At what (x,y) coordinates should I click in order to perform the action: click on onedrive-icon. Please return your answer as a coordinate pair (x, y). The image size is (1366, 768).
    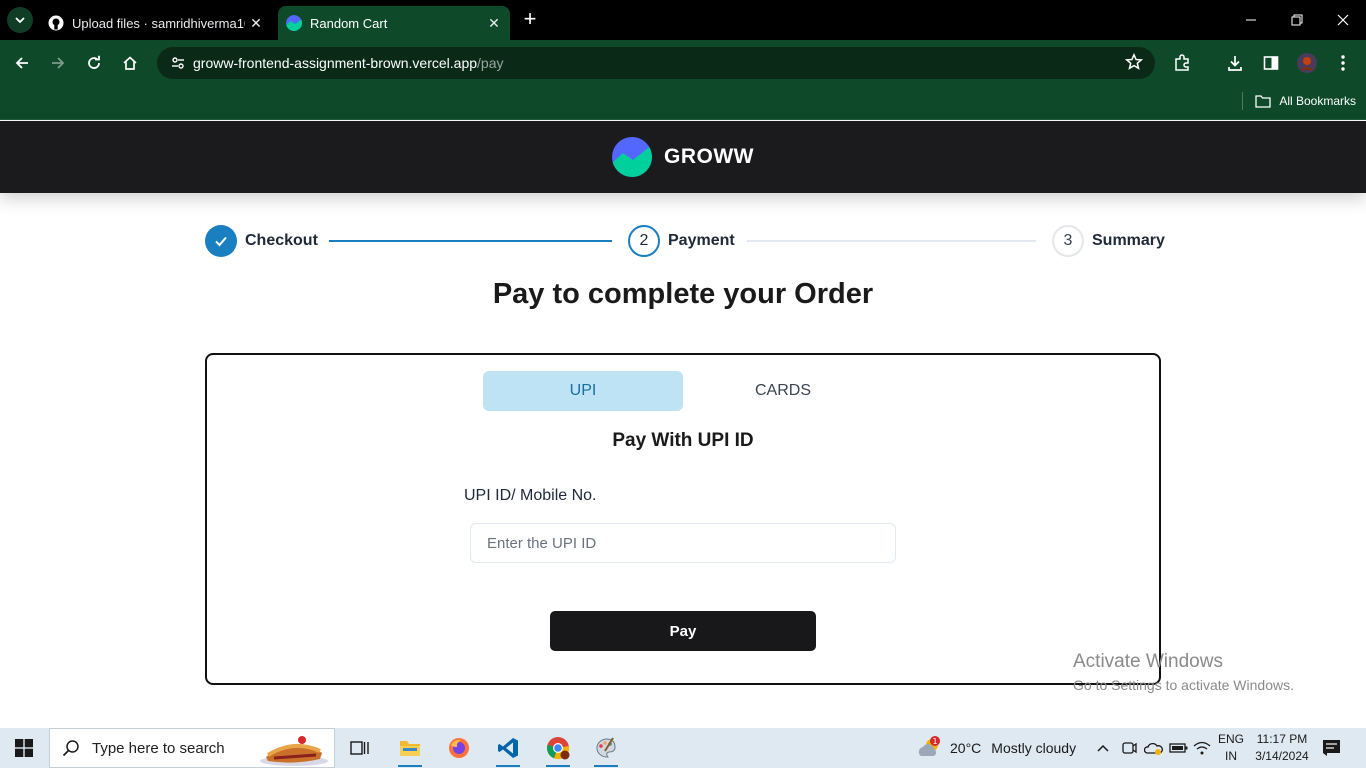
    Looking at the image, I should click on (1154, 748).